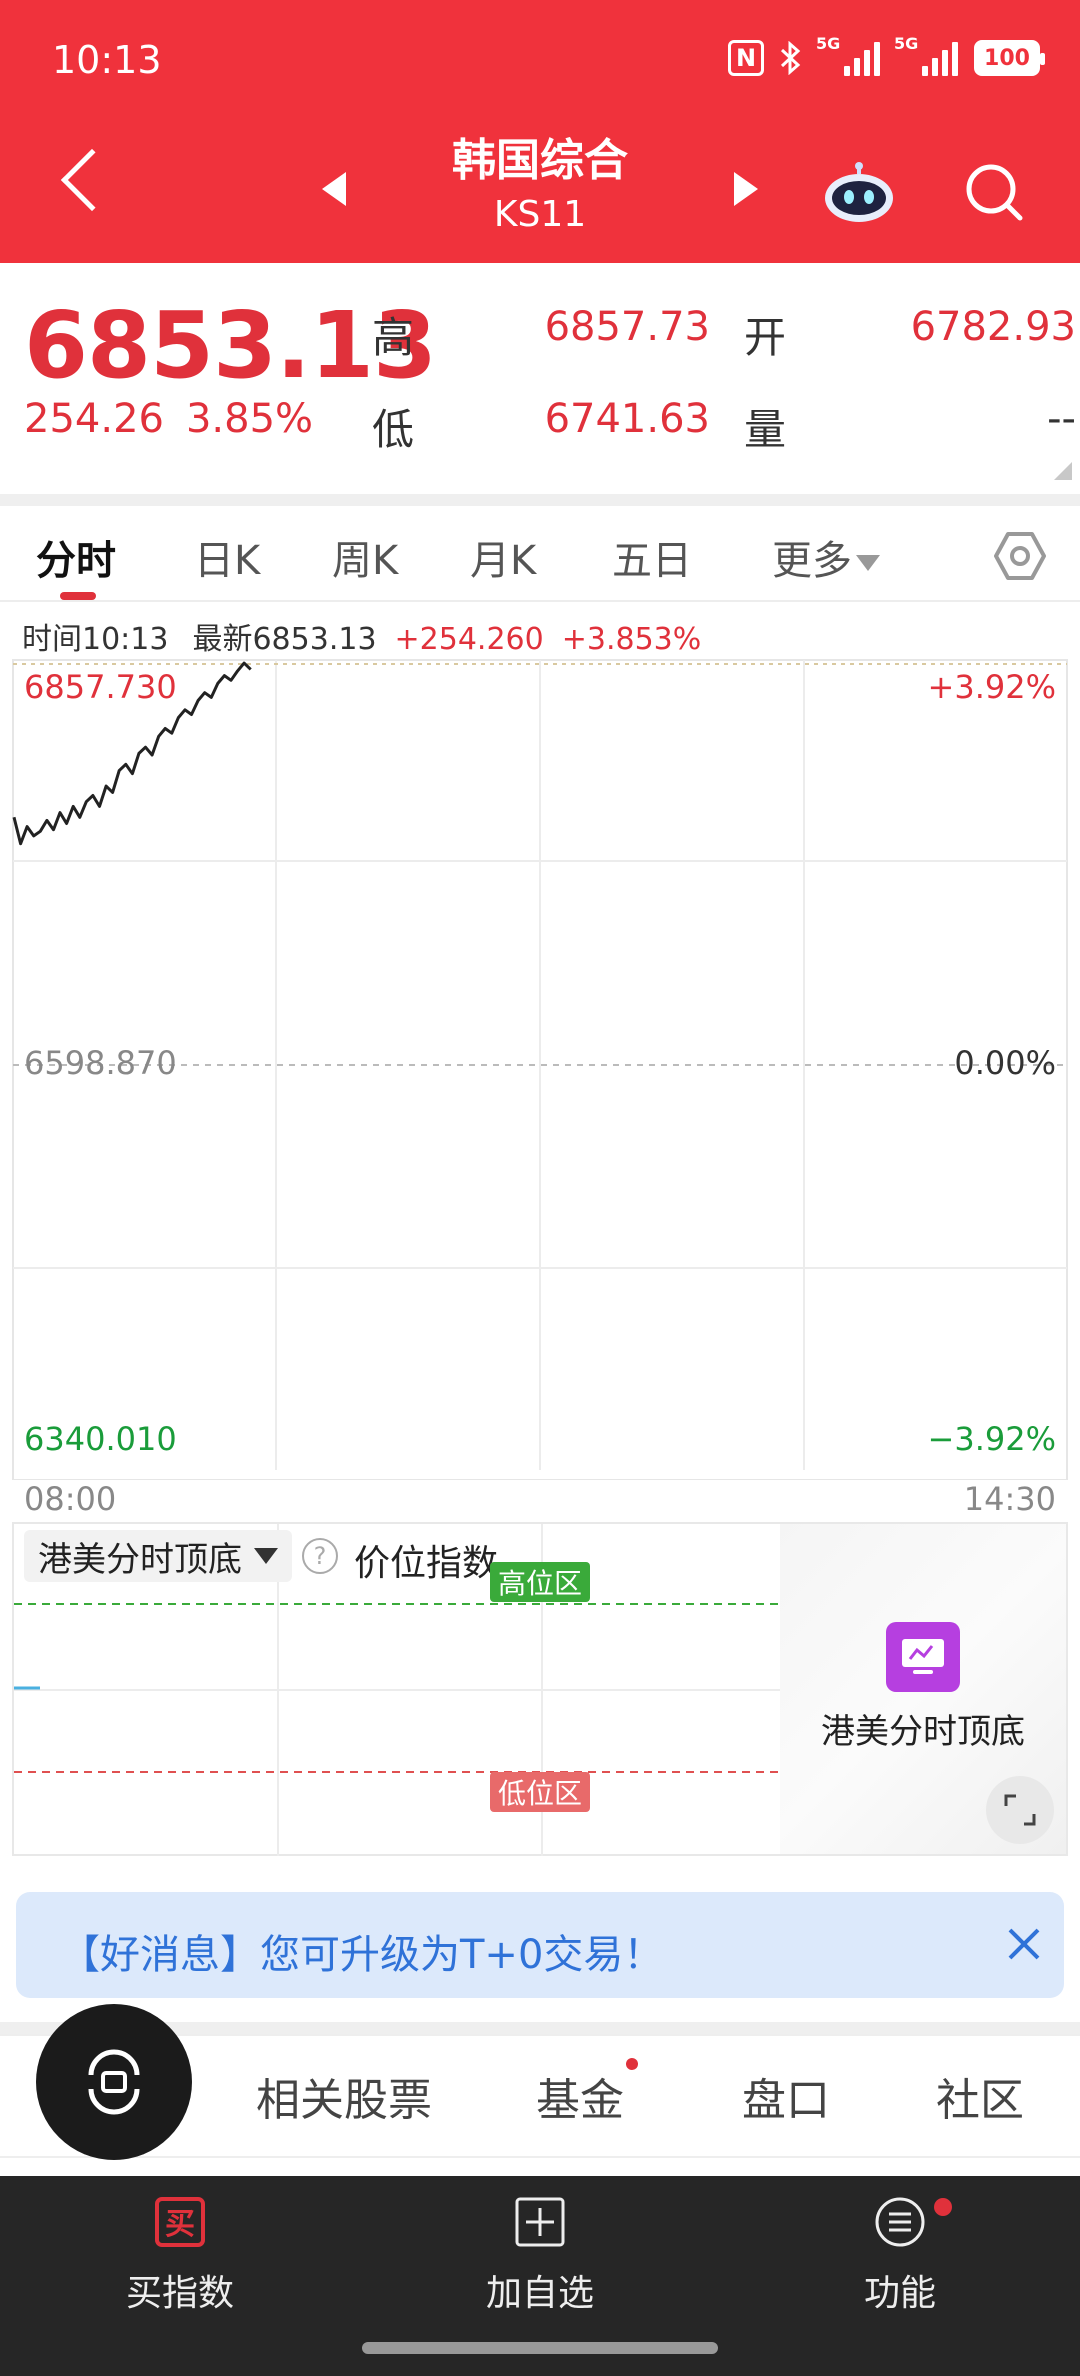 This screenshot has width=1080, height=2376. Describe the element at coordinates (540, 1792) in the screenshot. I see `low-zone-tag: 低位区` at that location.